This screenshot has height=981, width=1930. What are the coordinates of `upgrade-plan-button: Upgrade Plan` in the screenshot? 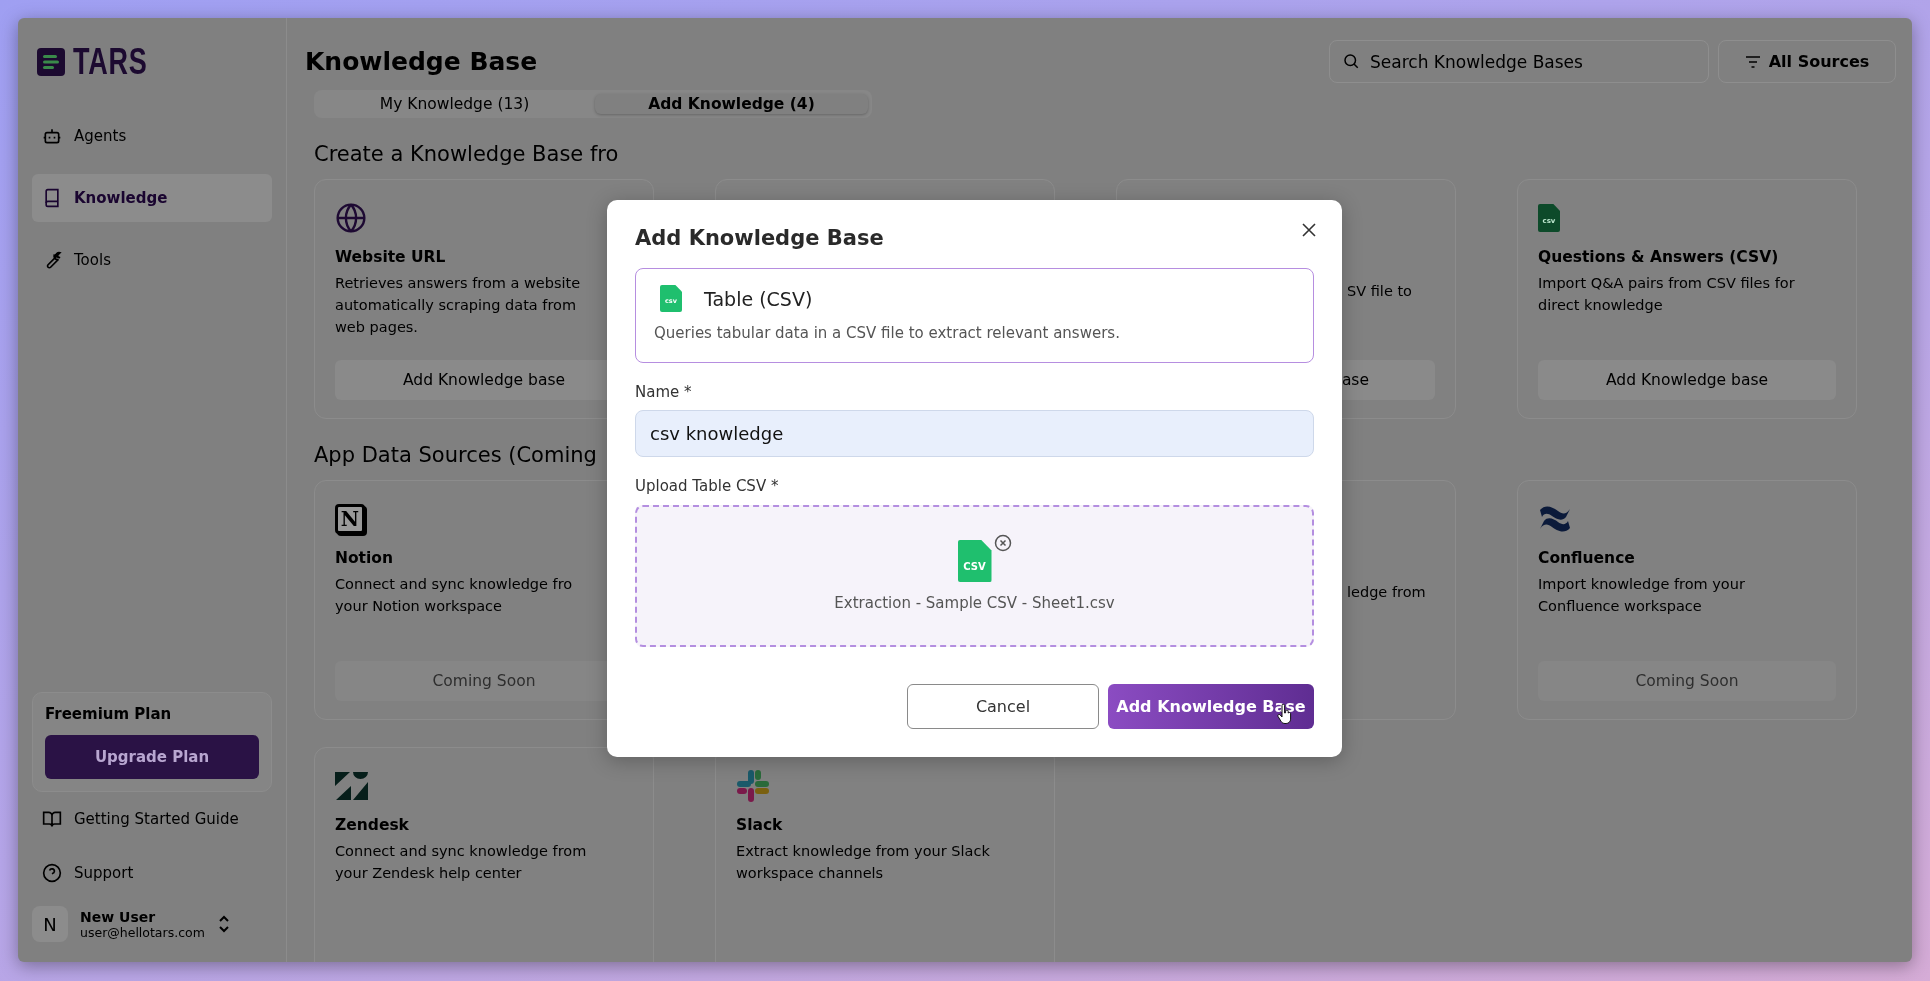 It's located at (152, 757).